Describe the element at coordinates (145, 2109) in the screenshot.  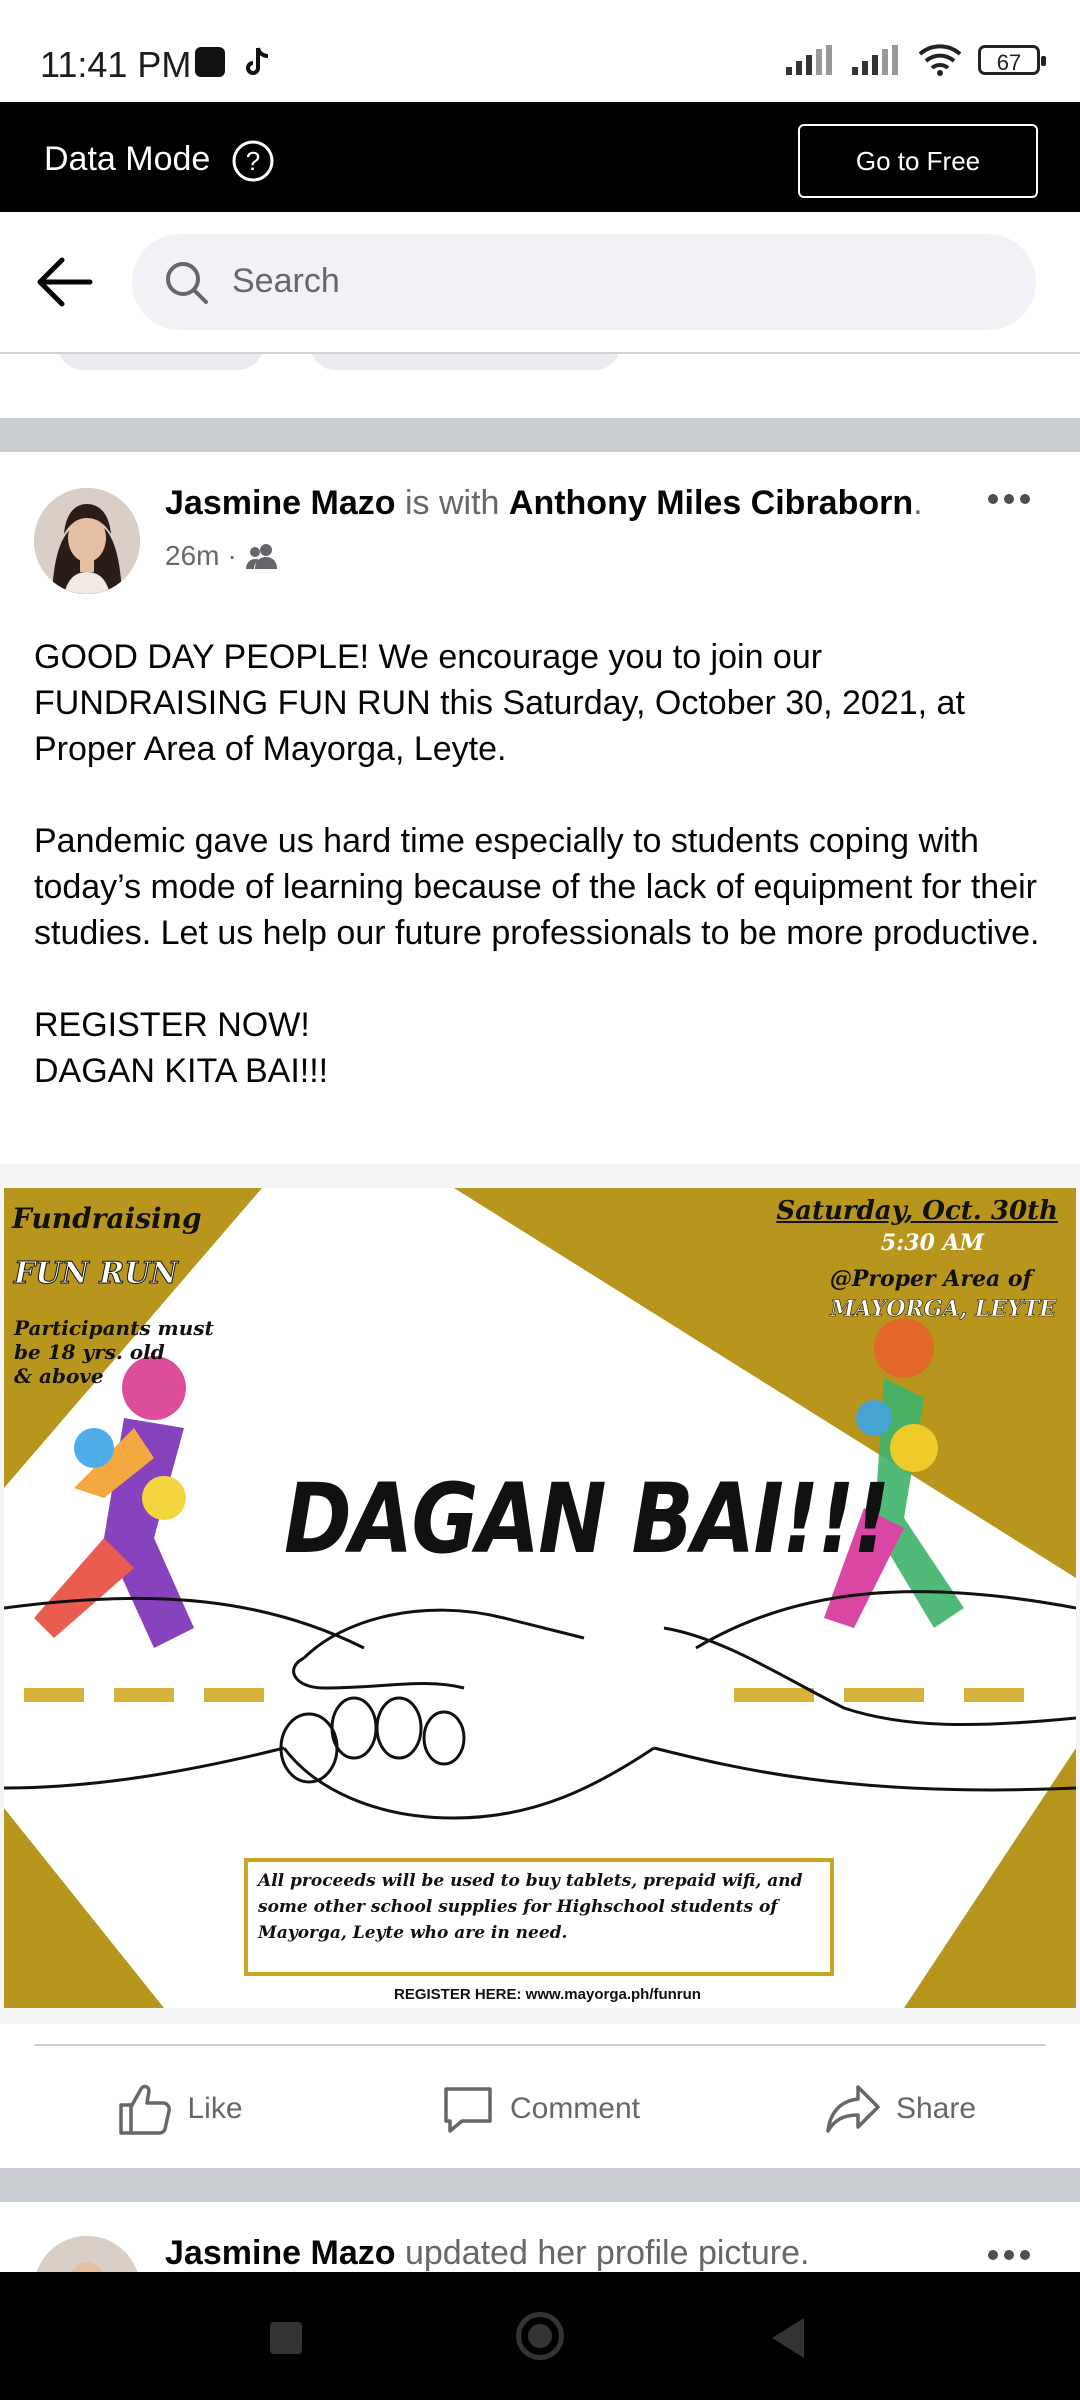
I see `like-icon` at that location.